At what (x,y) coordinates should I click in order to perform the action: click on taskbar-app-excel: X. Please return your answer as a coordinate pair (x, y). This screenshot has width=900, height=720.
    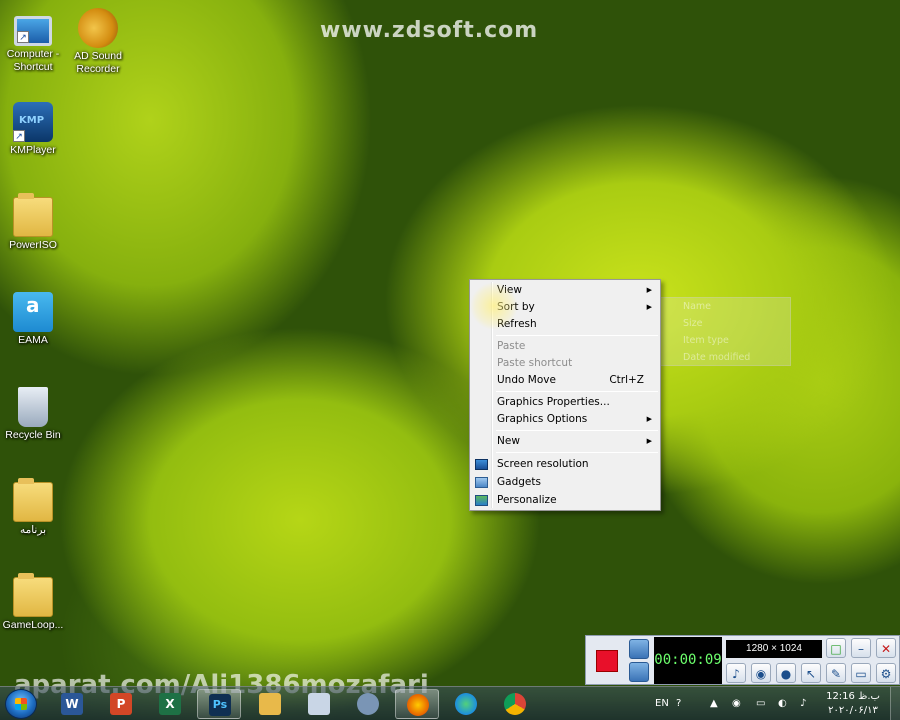
    Looking at the image, I should click on (170, 704).